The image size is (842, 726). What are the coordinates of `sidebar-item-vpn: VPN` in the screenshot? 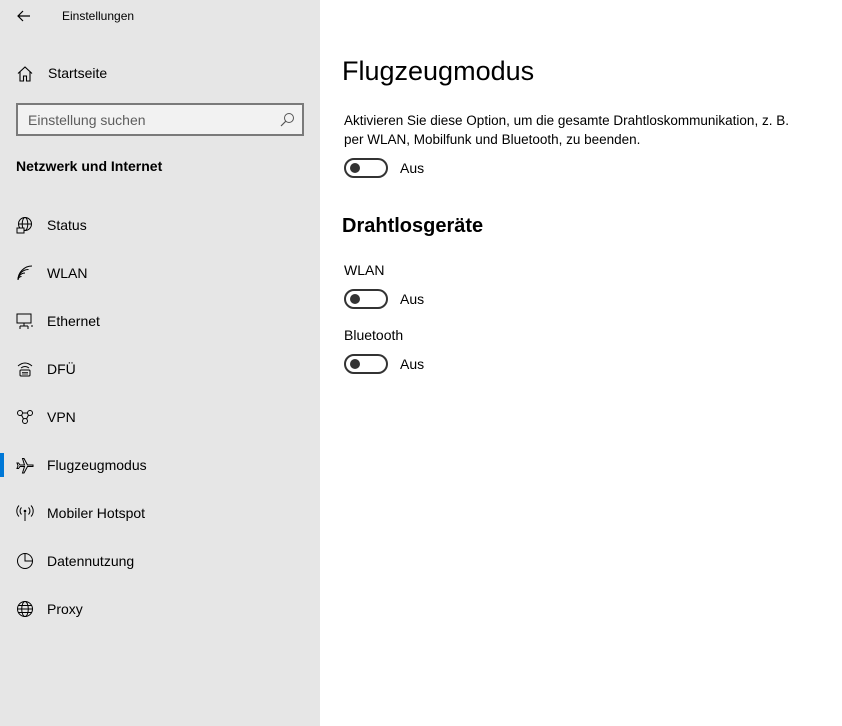 It's located at (160, 417).